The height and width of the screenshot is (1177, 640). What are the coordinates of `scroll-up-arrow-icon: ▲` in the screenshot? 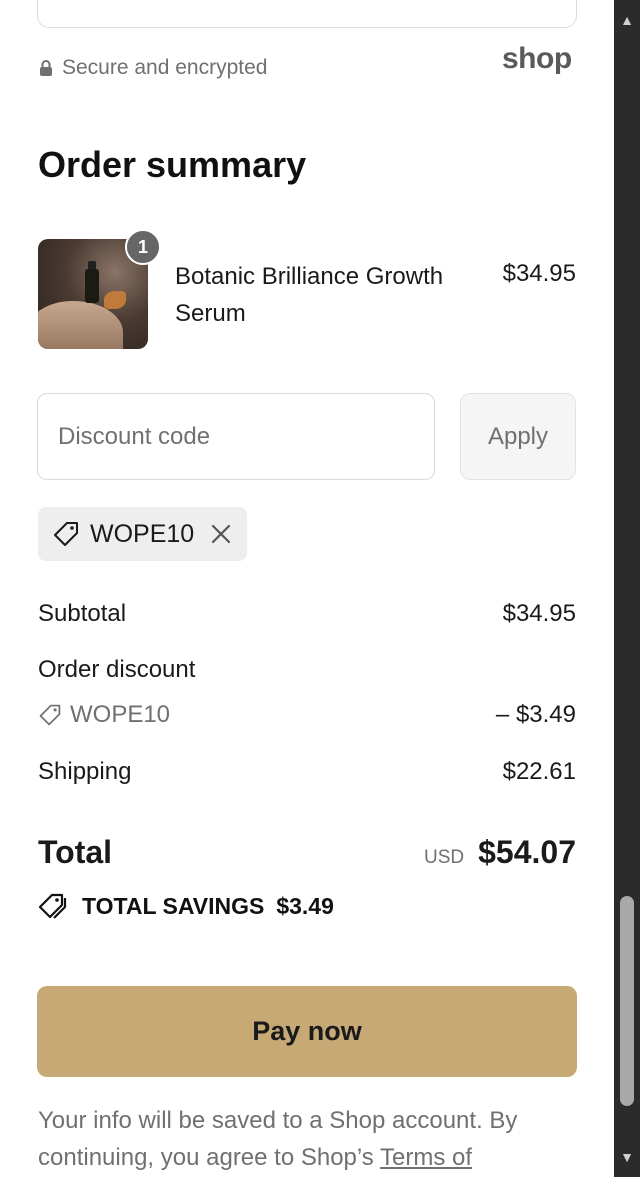 It's located at (627, 20).